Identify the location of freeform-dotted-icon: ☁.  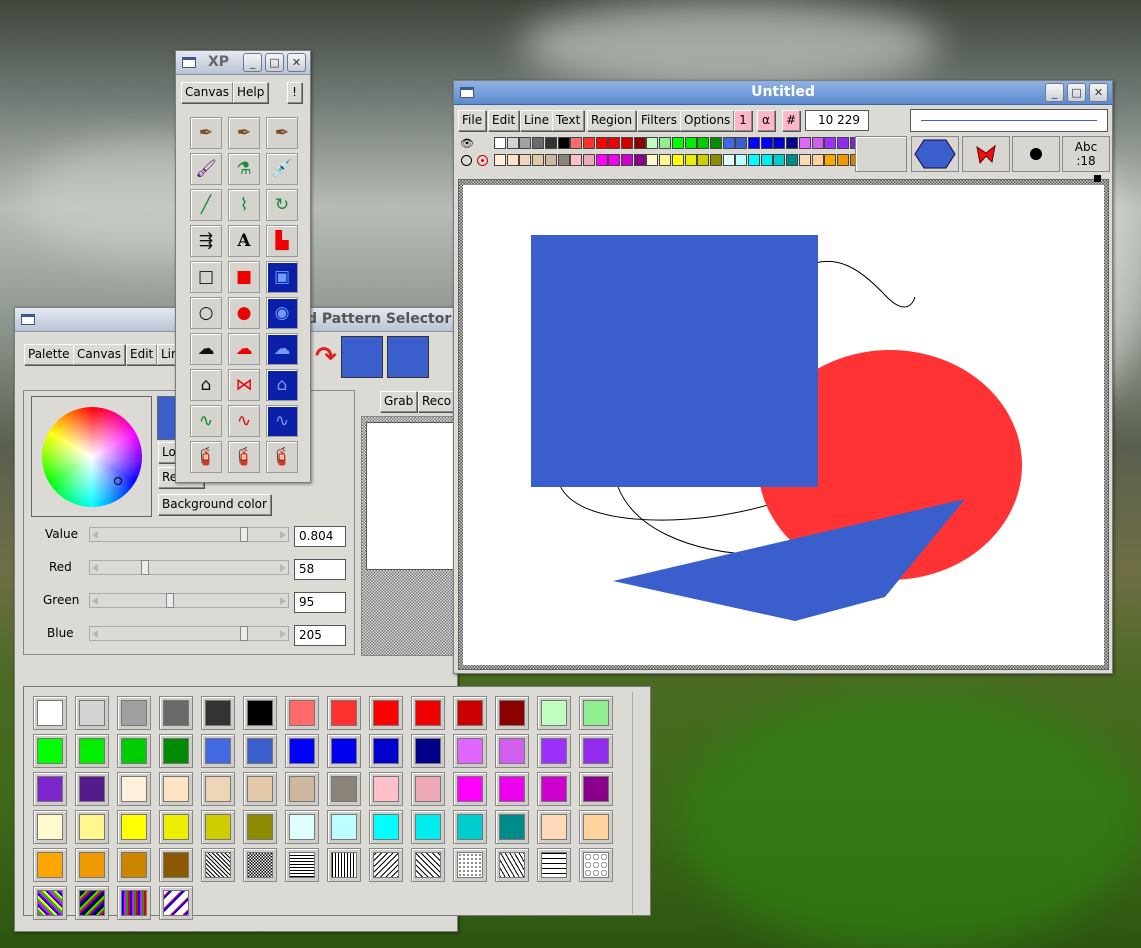
(282, 349).